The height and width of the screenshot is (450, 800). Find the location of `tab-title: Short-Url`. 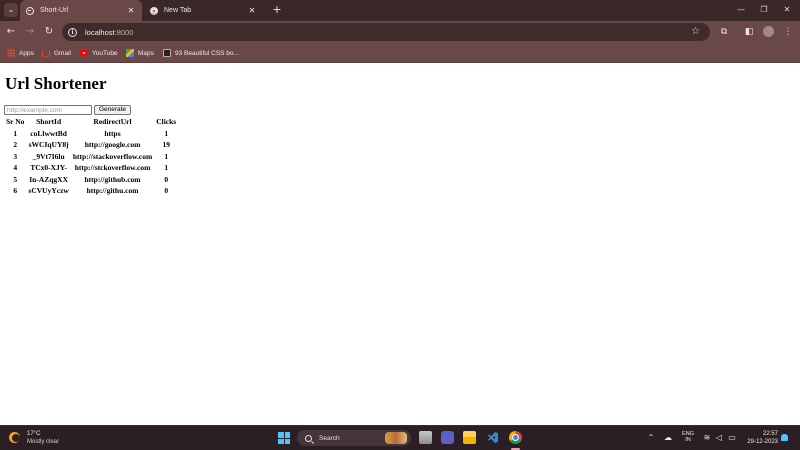

tab-title: Short-Url is located at coordinates (54, 10).